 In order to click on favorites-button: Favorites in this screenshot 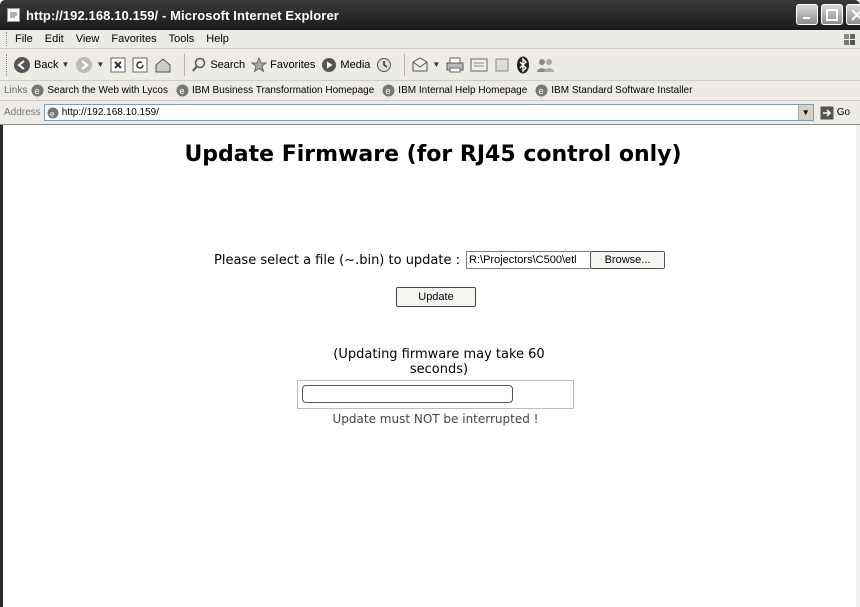, I will do `click(283, 64)`.